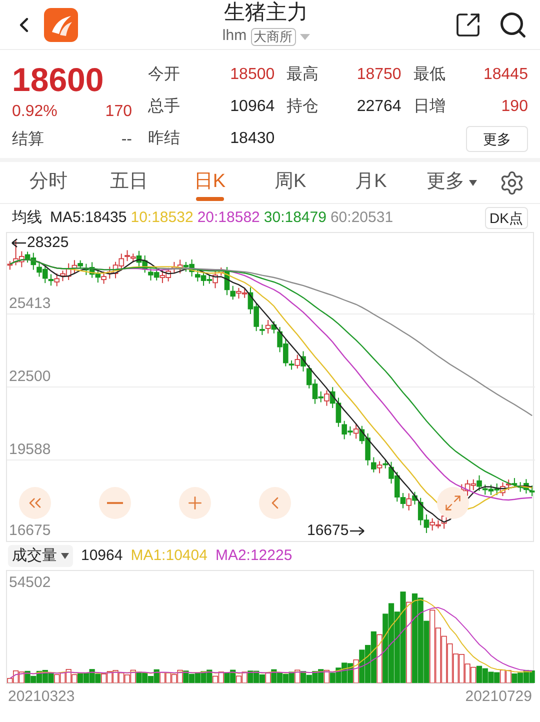 Image resolution: width=540 pixels, height=722 pixels. I want to click on moving-average-value: 20:18582, so click(228, 218).